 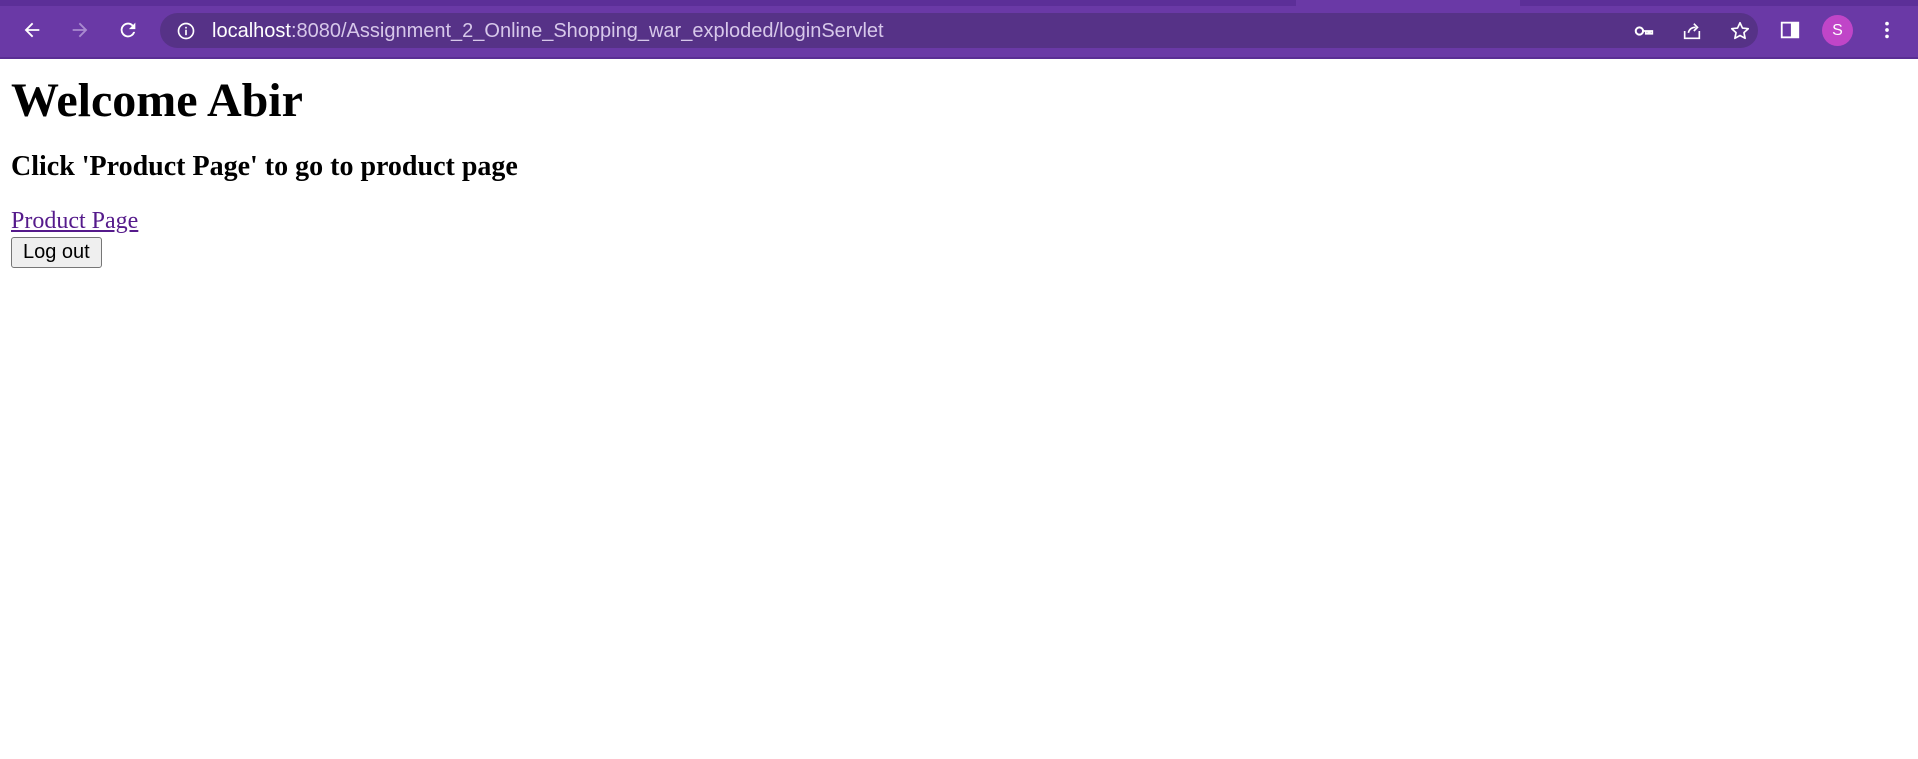 I want to click on browser-menu-button, so click(x=1887, y=30).